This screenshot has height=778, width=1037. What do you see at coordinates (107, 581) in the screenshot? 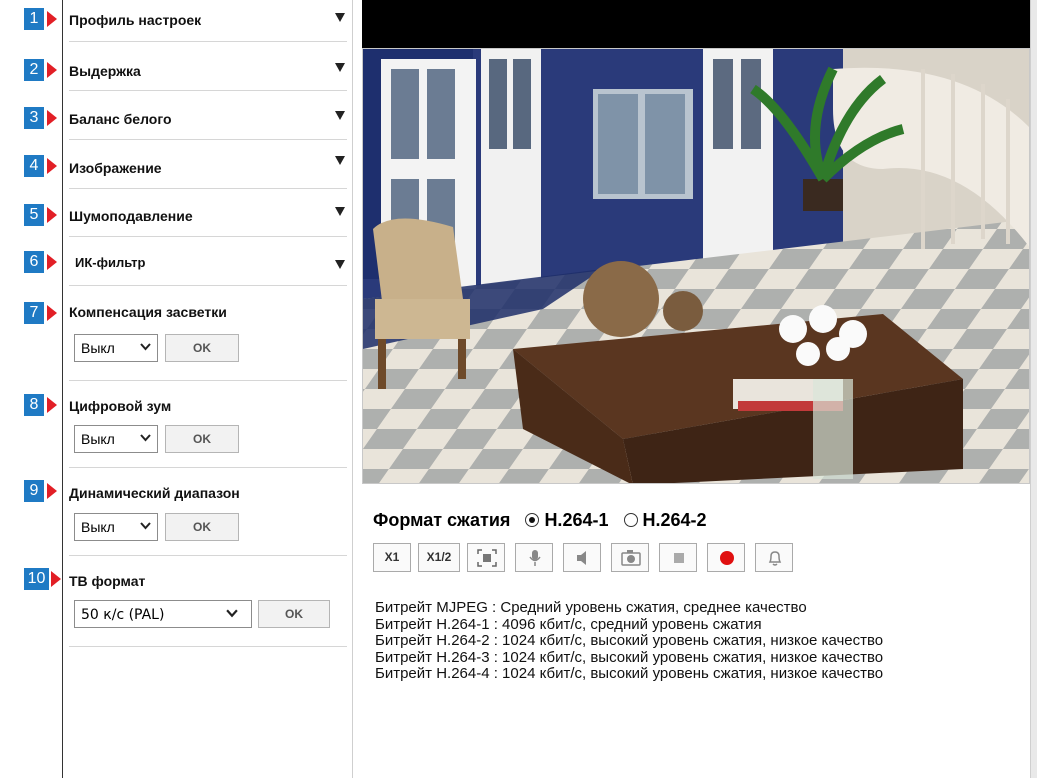
I see `section-label: ТВ формат` at bounding box center [107, 581].